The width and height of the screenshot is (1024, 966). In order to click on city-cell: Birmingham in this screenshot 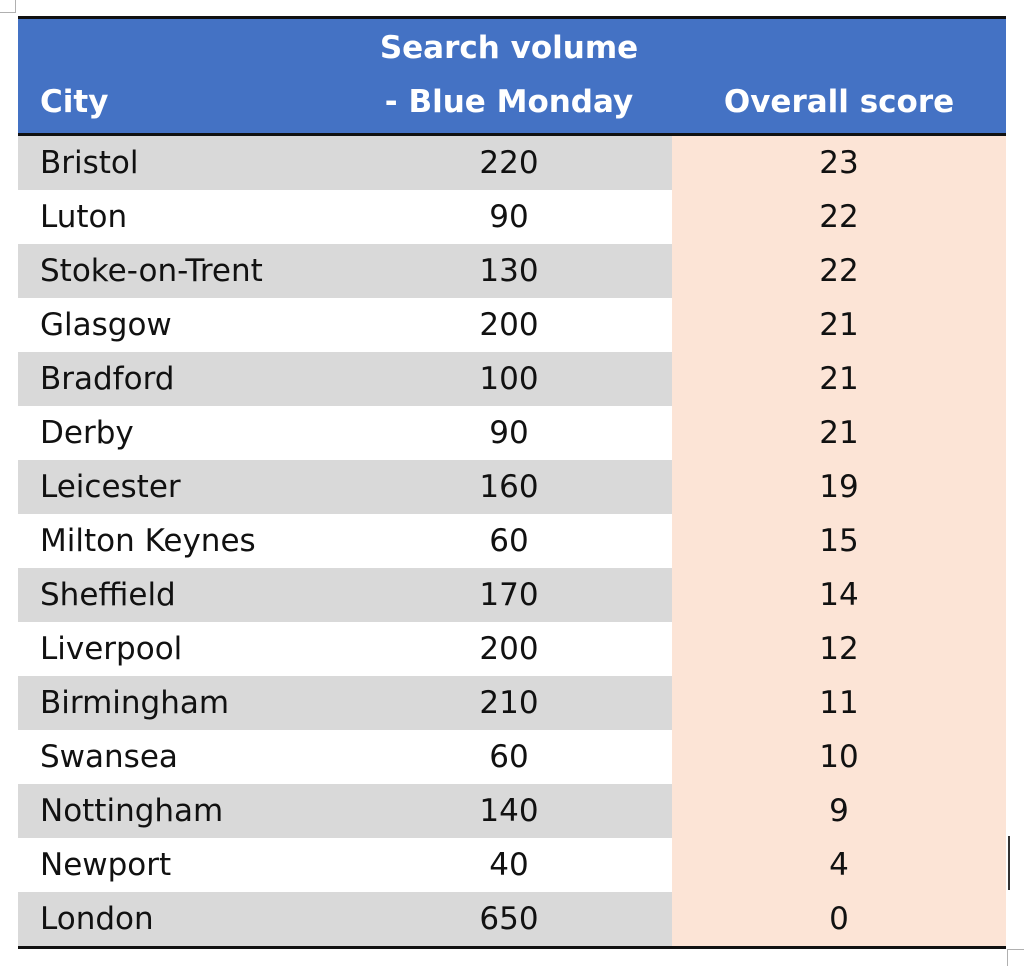, I will do `click(182, 703)`.